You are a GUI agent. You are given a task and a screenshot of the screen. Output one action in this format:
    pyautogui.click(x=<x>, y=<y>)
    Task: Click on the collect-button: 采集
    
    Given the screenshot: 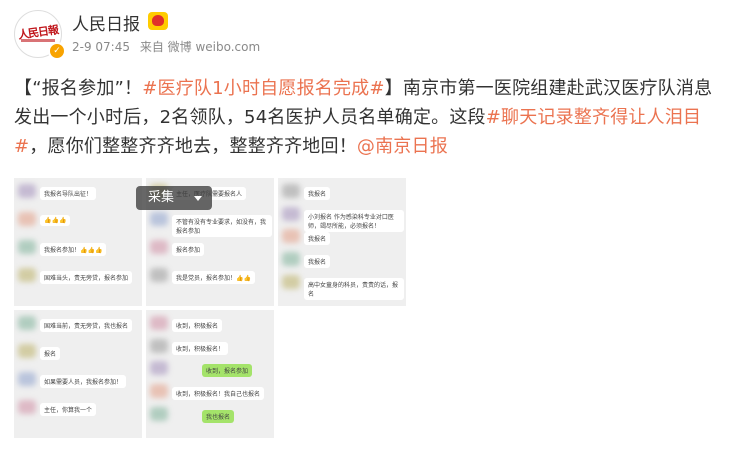 What is the action you would take?
    pyautogui.click(x=174, y=198)
    